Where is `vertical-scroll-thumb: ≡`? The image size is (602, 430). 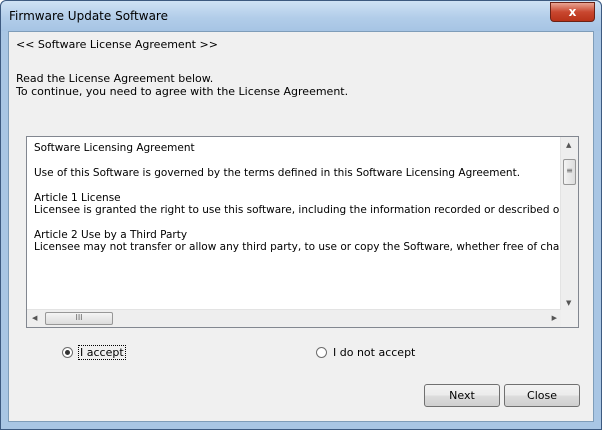 vertical-scroll-thumb: ≡ is located at coordinates (569, 172).